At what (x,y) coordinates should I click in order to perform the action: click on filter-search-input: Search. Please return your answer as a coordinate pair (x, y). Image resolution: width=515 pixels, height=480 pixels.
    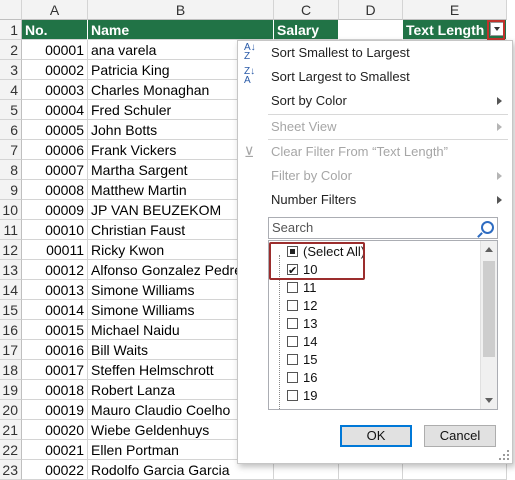
    Looking at the image, I should click on (383, 228).